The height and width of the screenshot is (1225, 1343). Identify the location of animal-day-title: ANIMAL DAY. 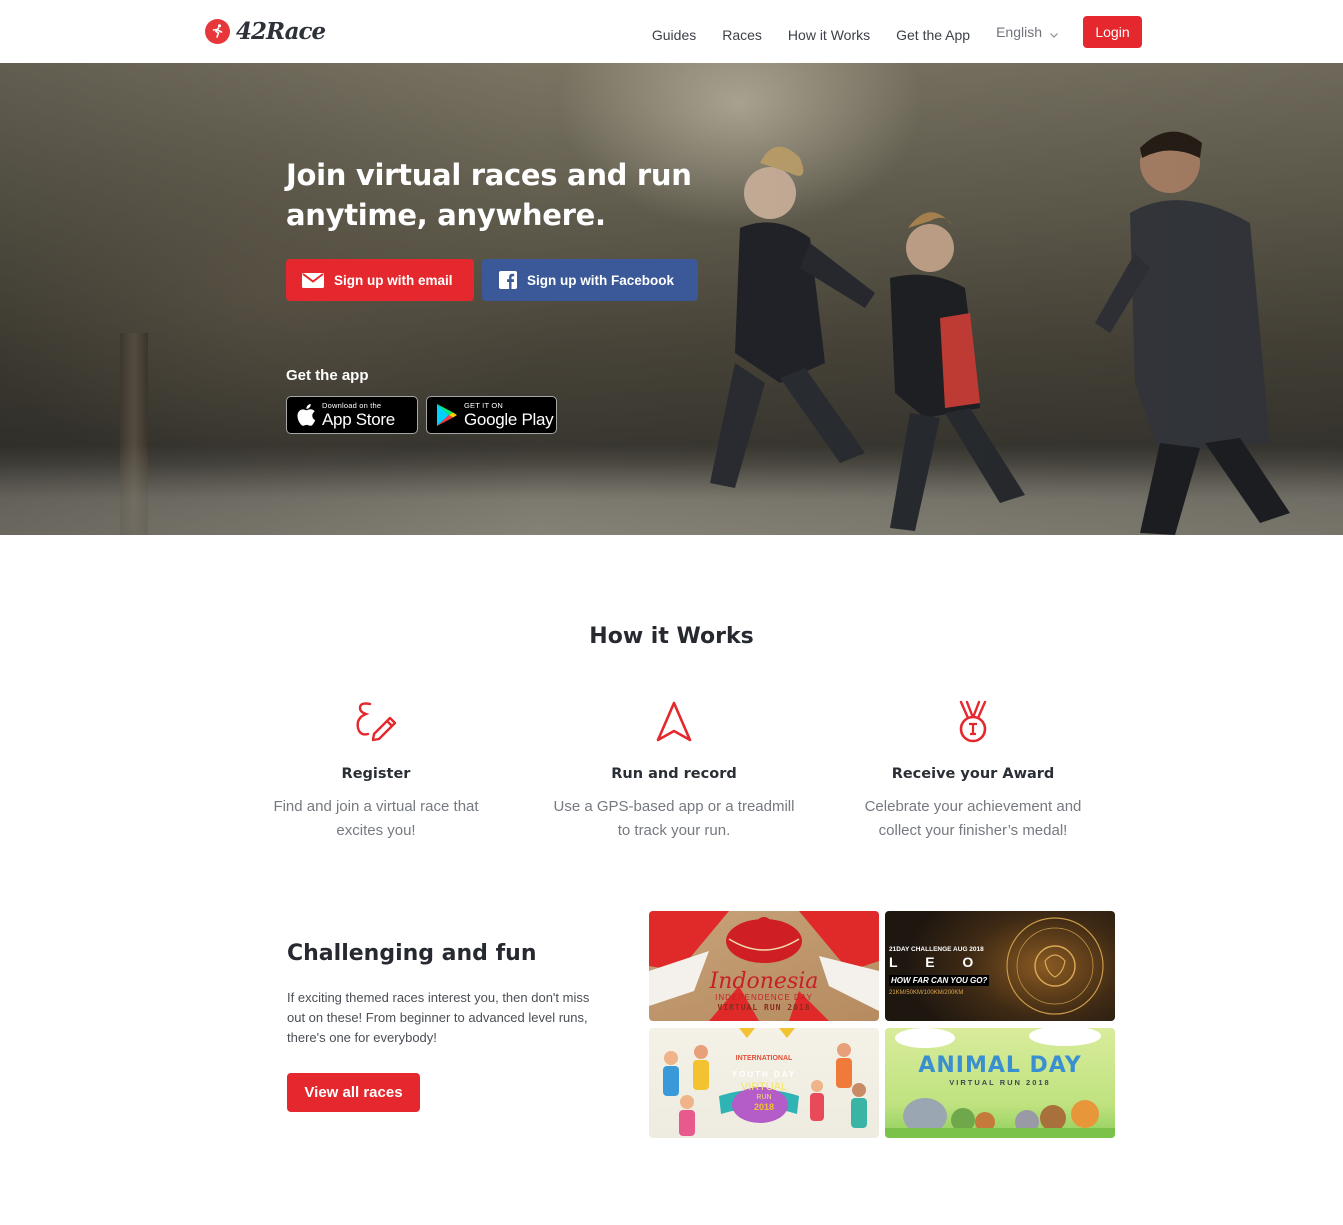
(1000, 1065).